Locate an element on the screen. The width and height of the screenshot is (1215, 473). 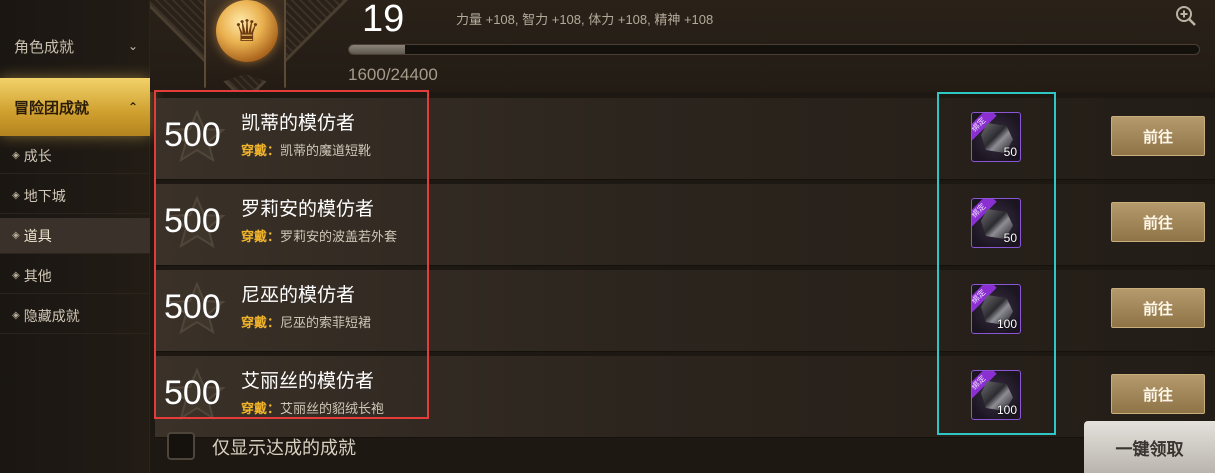
sidebar-category-label: 冒险团成就 is located at coordinates (52, 108).